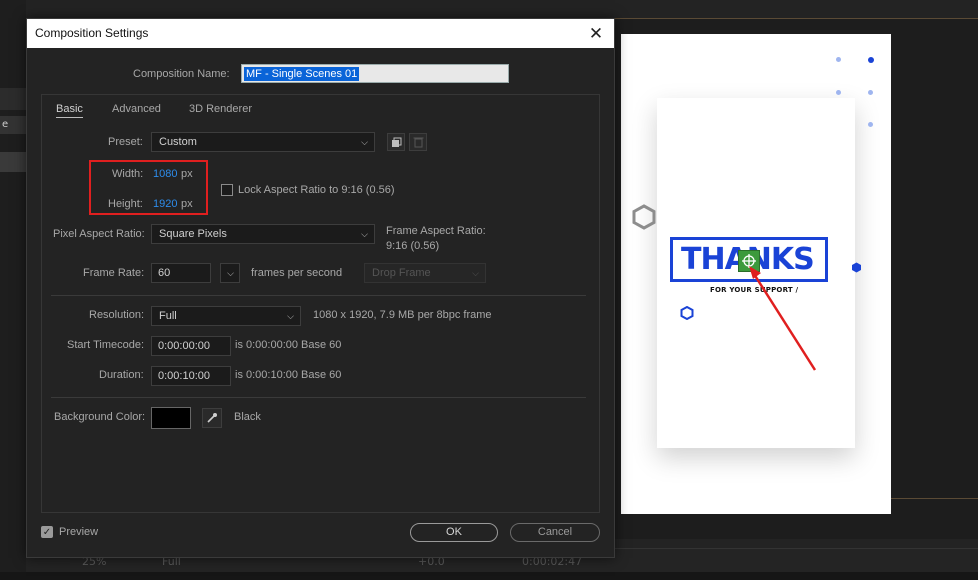 The height and width of the screenshot is (580, 978). What do you see at coordinates (136, 109) in the screenshot?
I see `tab-advanced: Advanced` at bounding box center [136, 109].